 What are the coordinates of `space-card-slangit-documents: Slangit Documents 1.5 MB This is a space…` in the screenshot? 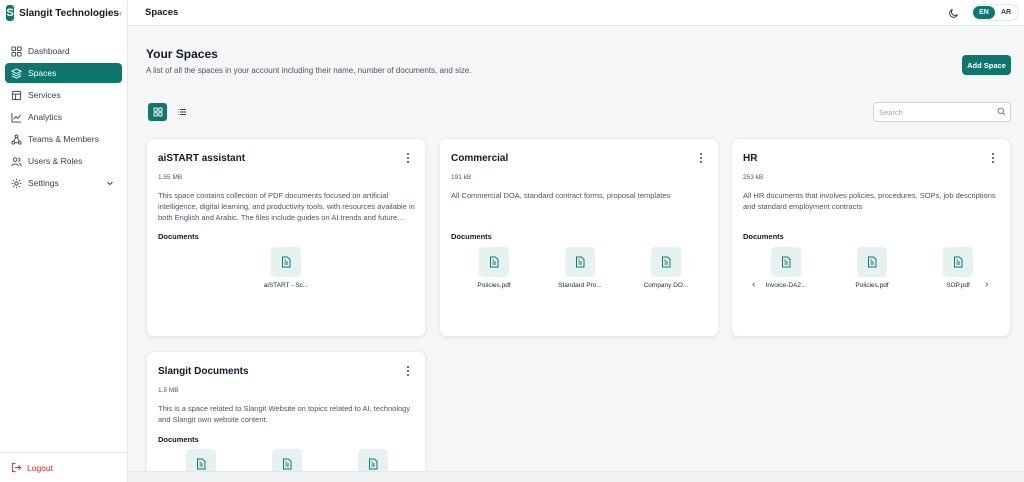 It's located at (286, 416).